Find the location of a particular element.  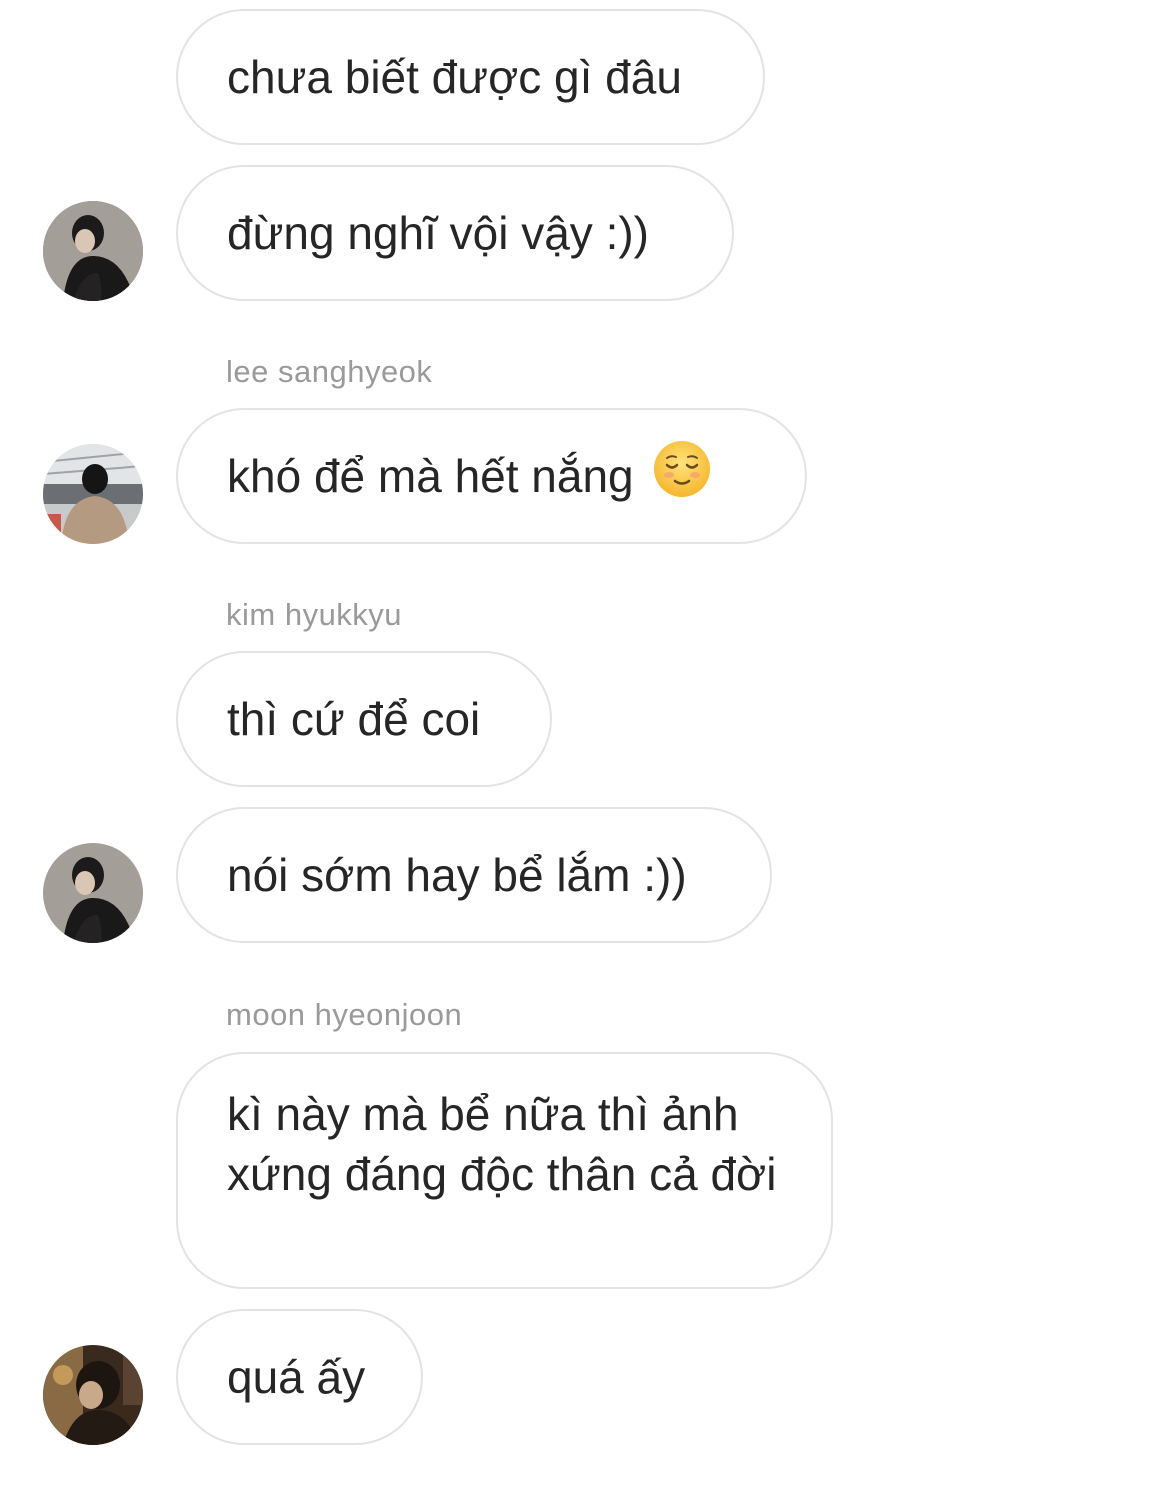

avatar-airport-icon is located at coordinates (93, 494).